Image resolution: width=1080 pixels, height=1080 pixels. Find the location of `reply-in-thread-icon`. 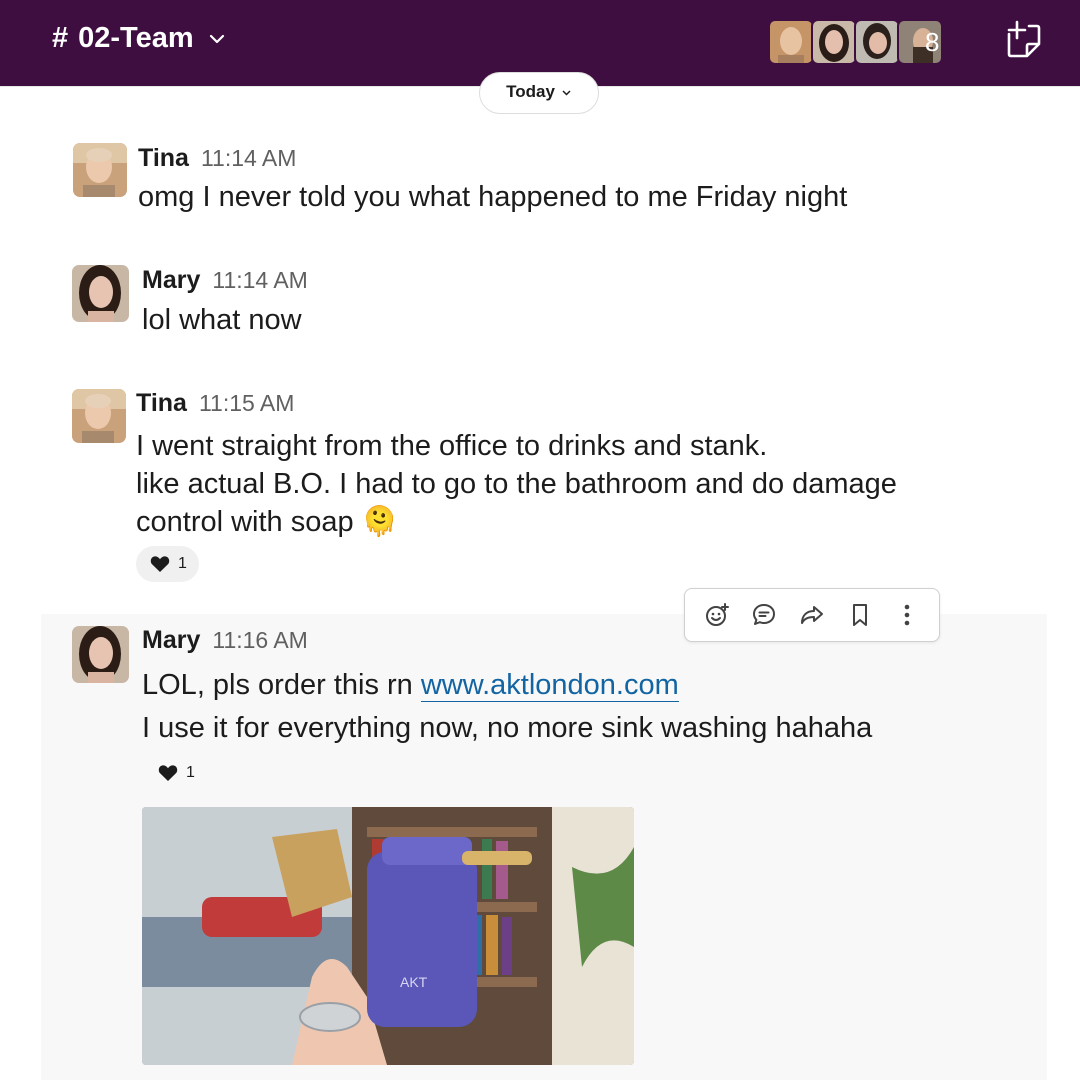

reply-in-thread-icon is located at coordinates (764, 614).